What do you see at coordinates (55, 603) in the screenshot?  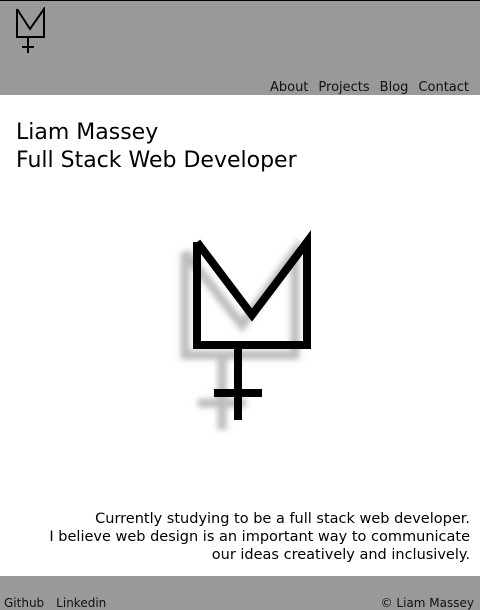 I see `footer-links: Github Linkedin` at bounding box center [55, 603].